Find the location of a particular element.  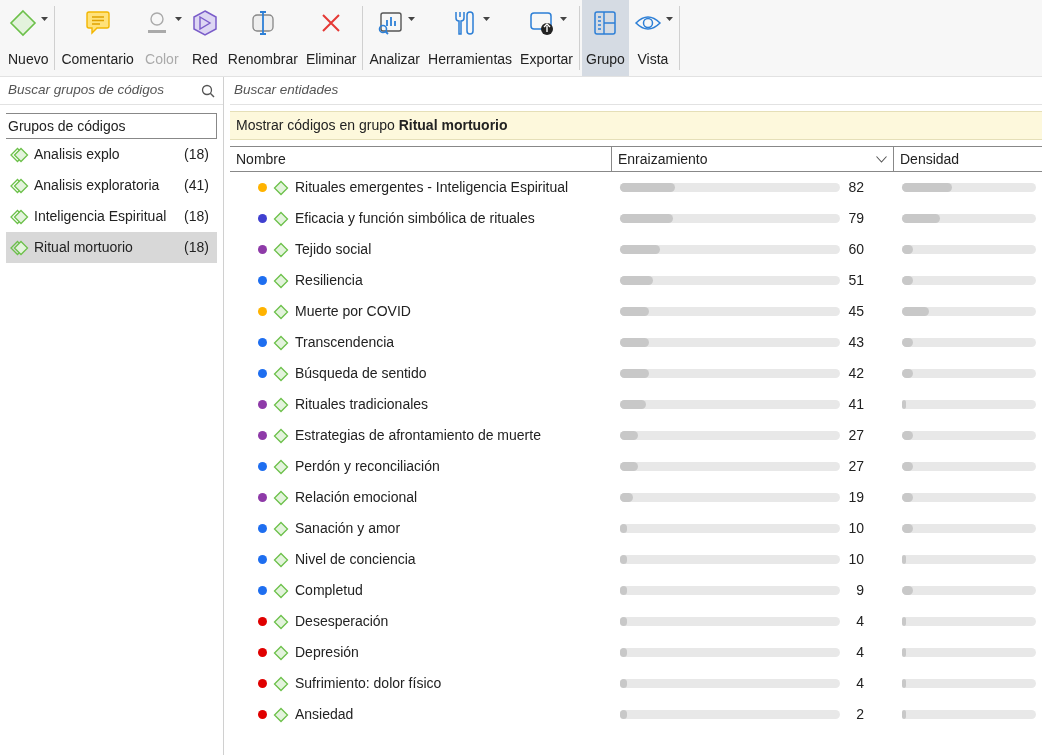

code-name: Depresión is located at coordinates (327, 652).